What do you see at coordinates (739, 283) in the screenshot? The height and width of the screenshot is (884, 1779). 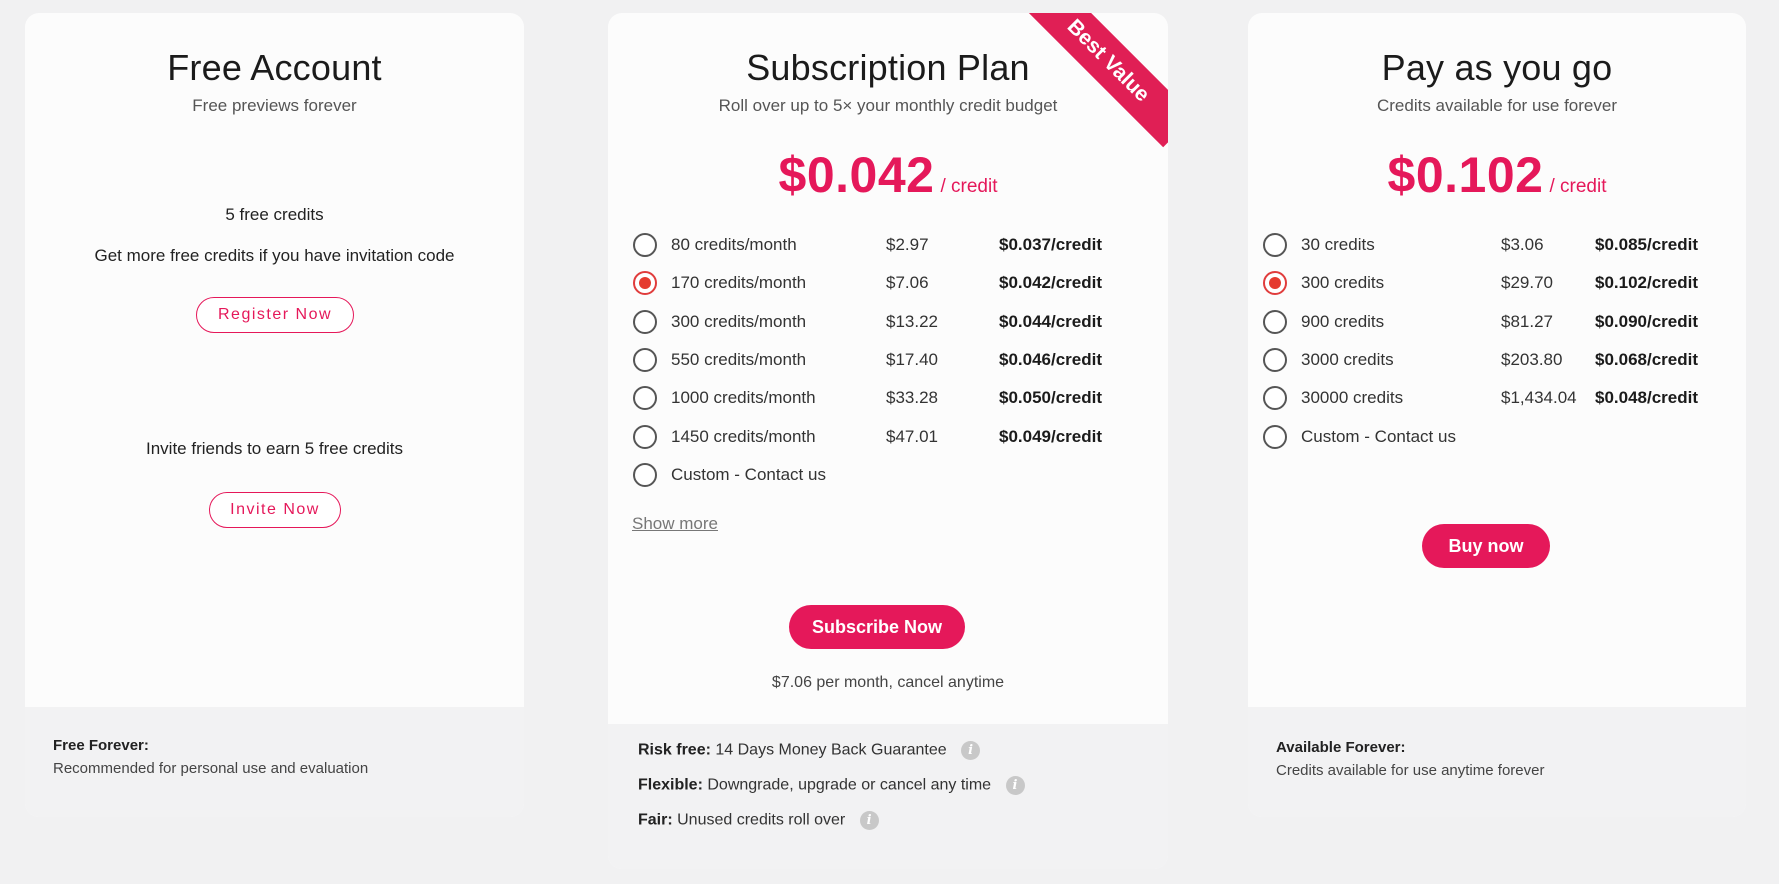 I see `option-label: 170 credits/month` at bounding box center [739, 283].